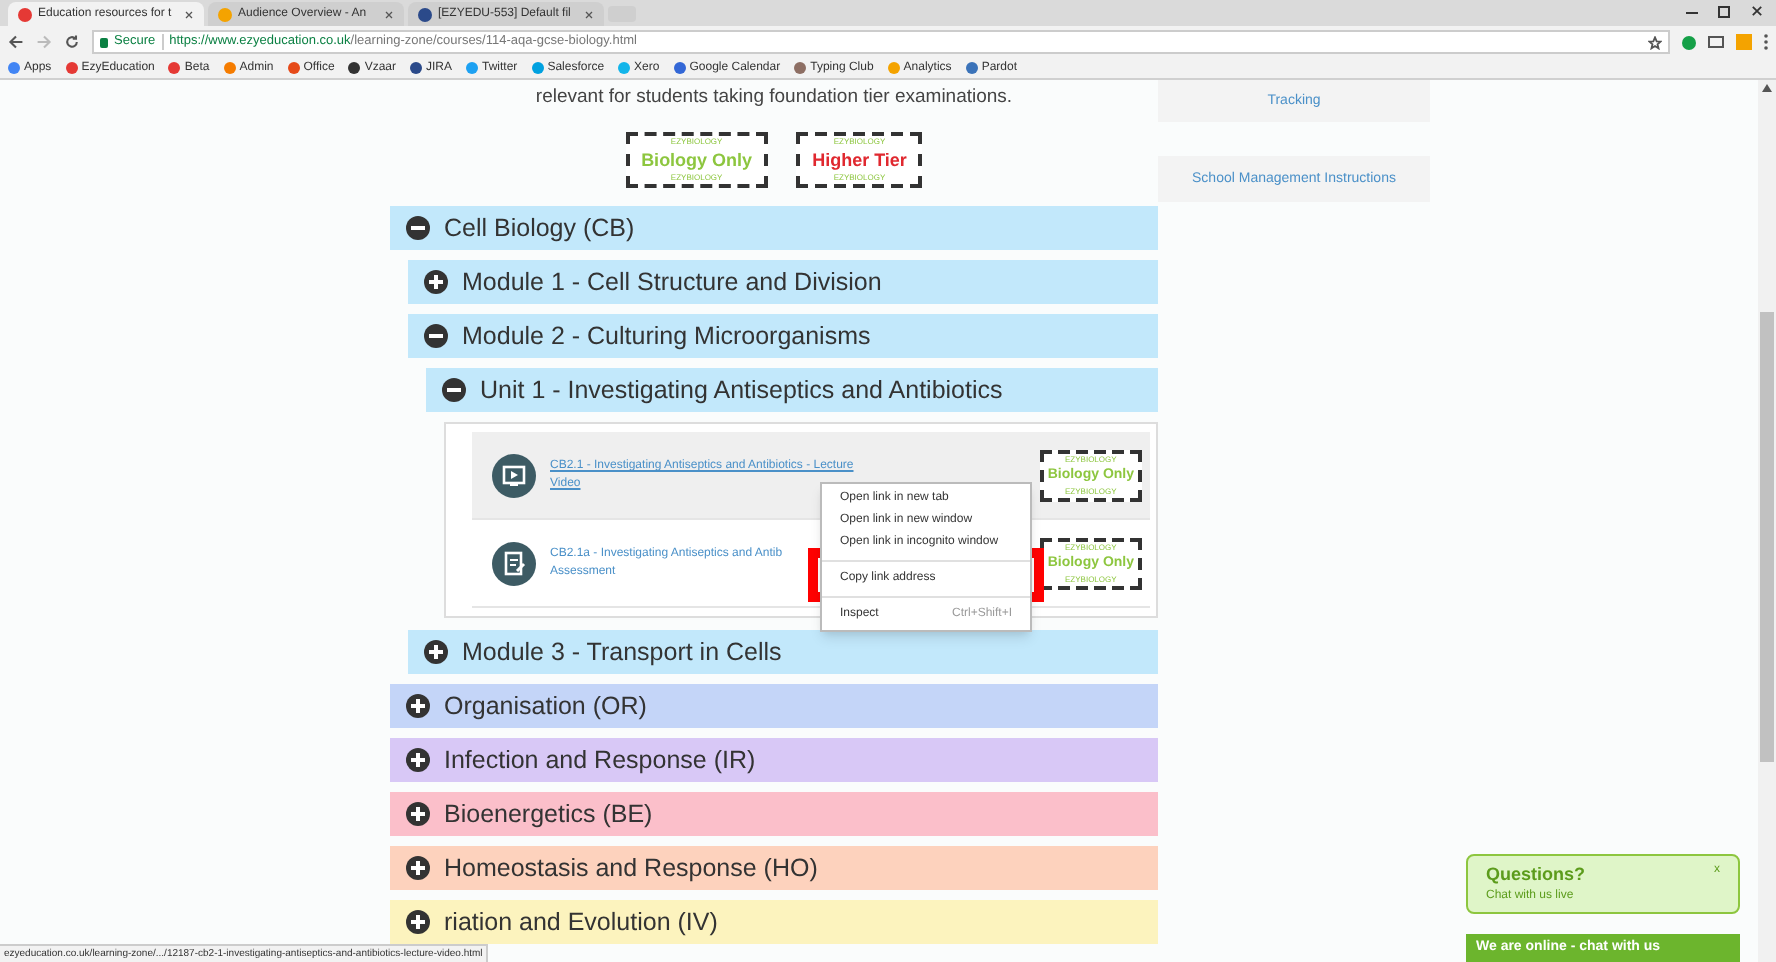 The width and height of the screenshot is (1776, 962). What do you see at coordinates (774, 922) in the screenshot?
I see `accordion-header: riation and Evolution (IV)` at bounding box center [774, 922].